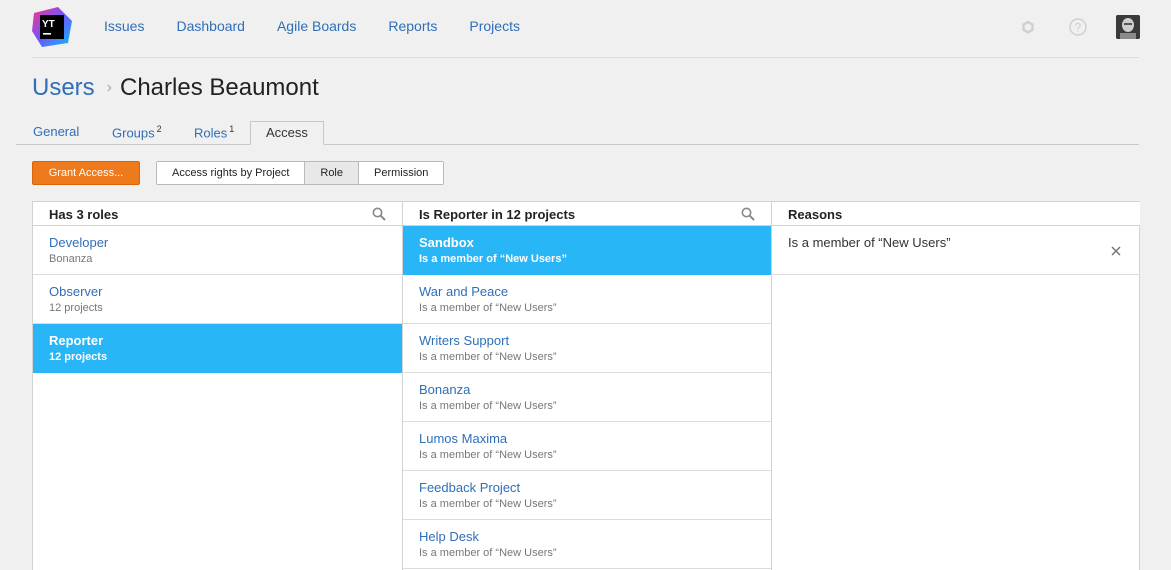 This screenshot has height=570, width=1171. I want to click on project-item-sandbox: Sandbox Is a member of “New Users”, so click(587, 250).